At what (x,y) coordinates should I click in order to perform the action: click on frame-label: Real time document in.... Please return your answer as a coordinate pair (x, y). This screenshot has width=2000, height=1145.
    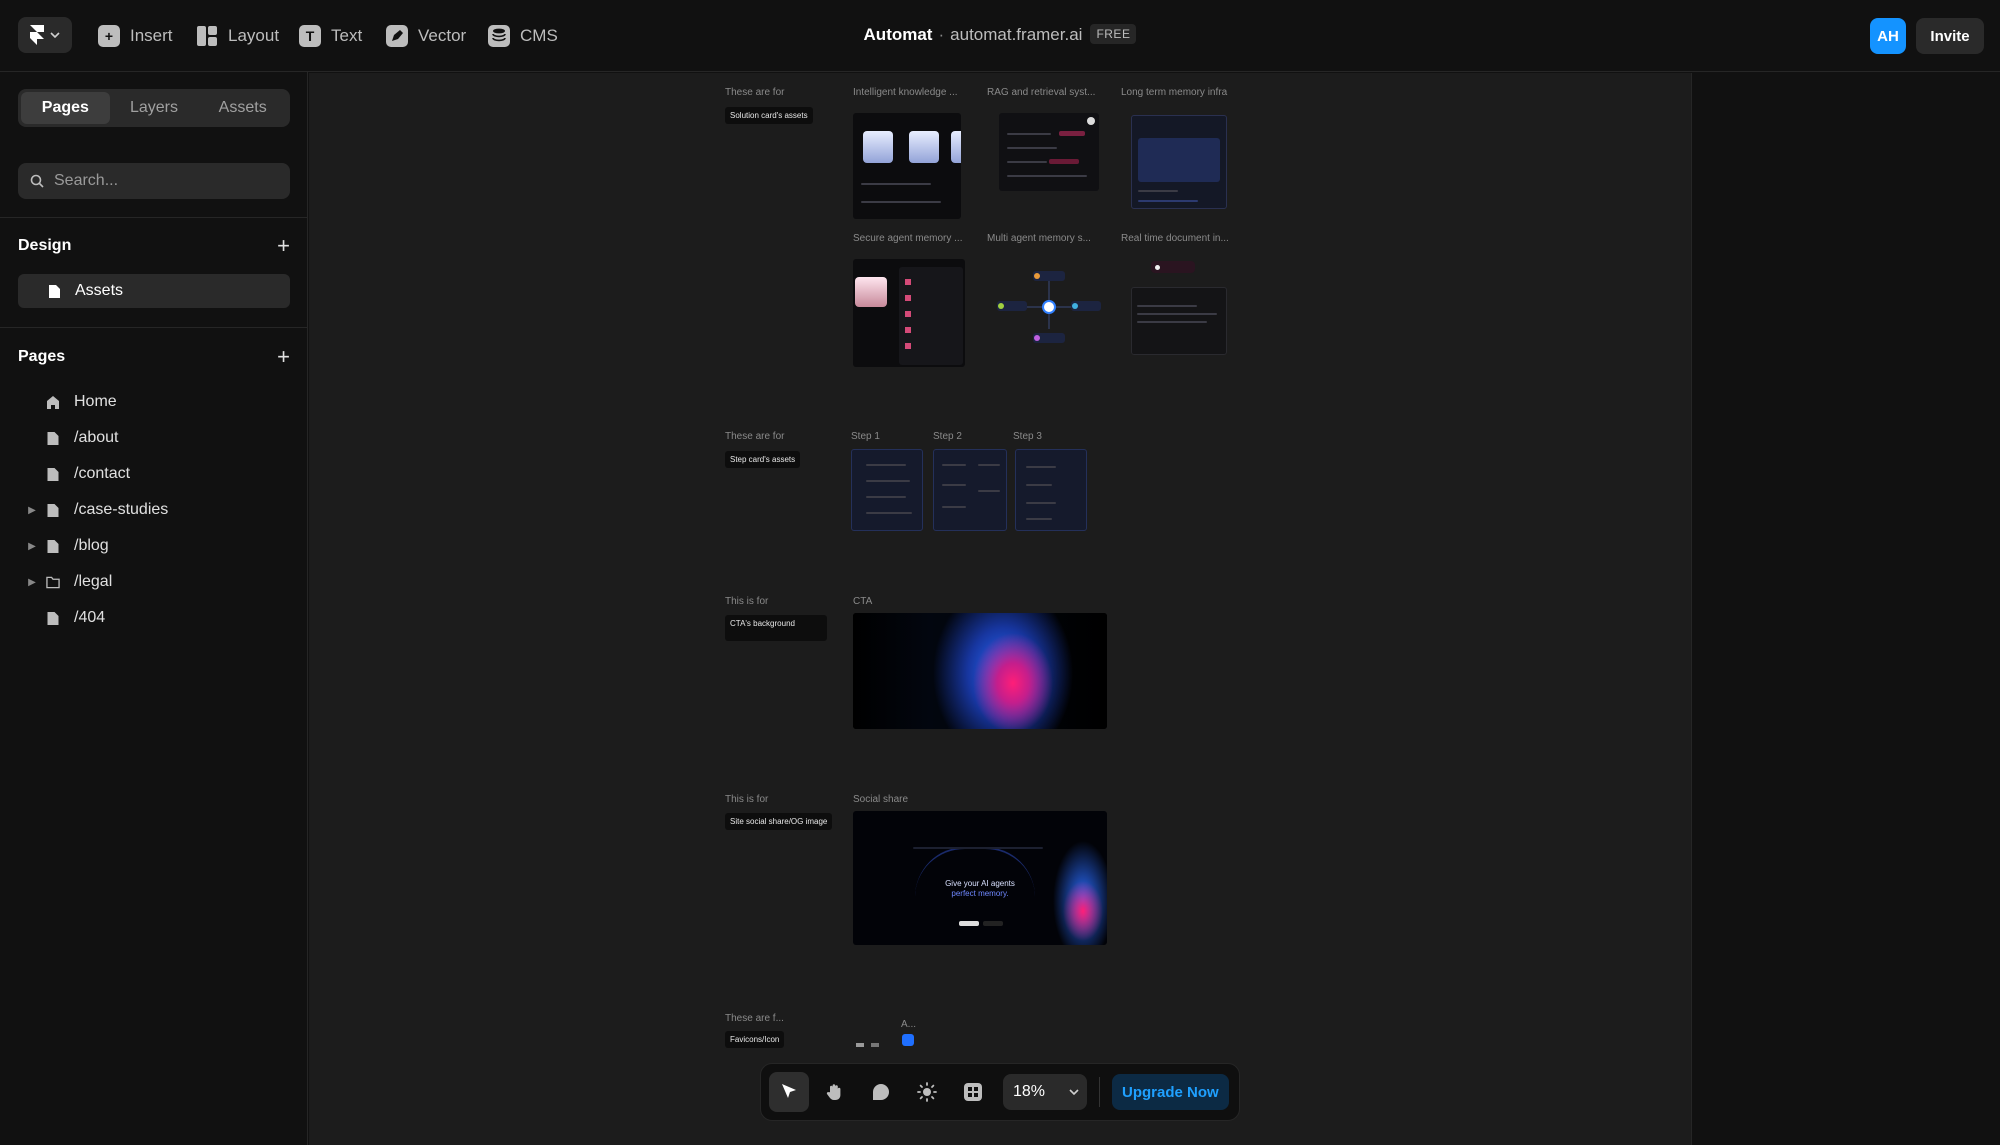
    Looking at the image, I should click on (1175, 238).